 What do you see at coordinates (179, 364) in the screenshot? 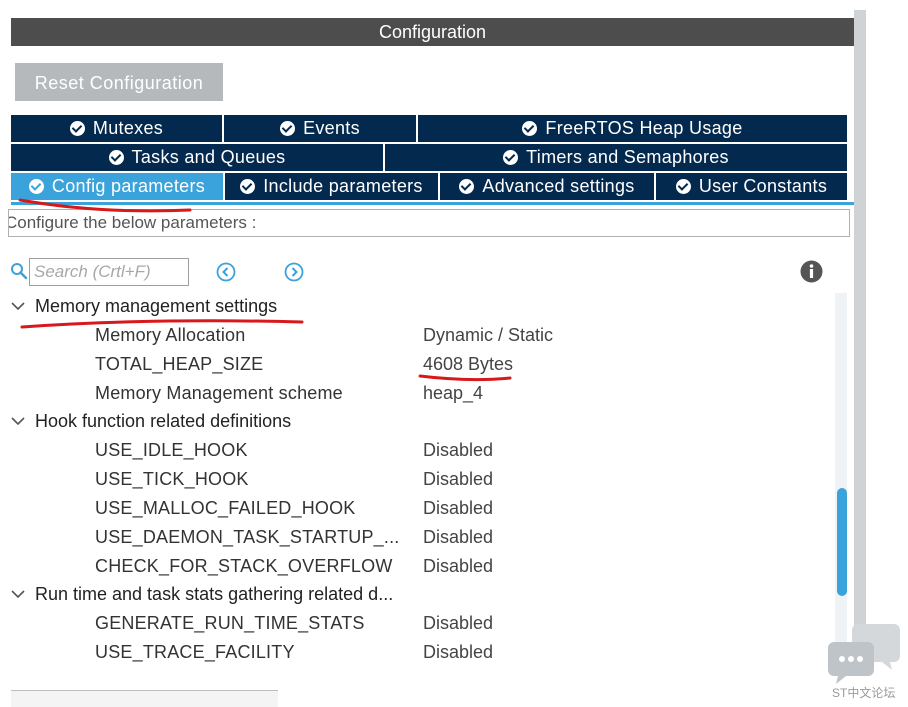
I see `param-name: TOTAL_HEAP_SIZE` at bounding box center [179, 364].